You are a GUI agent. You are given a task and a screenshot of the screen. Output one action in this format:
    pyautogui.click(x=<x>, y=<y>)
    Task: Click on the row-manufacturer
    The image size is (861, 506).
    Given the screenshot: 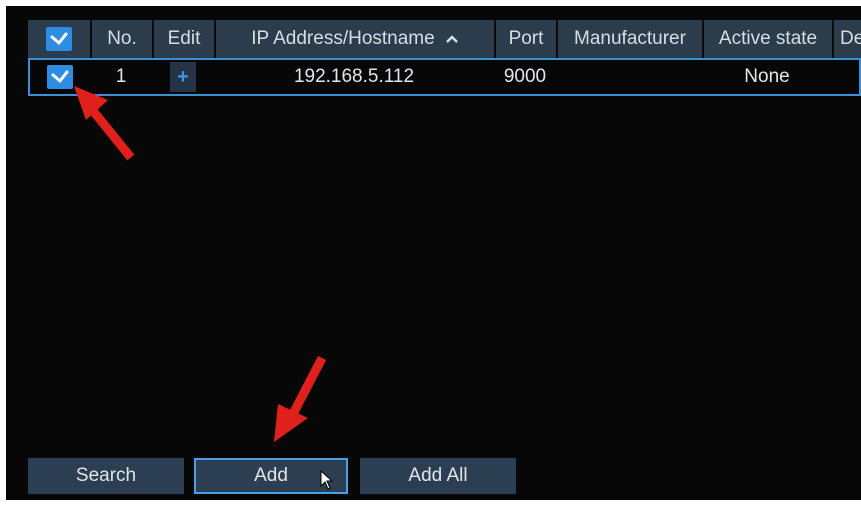 What is the action you would take?
    pyautogui.click(x=629, y=77)
    